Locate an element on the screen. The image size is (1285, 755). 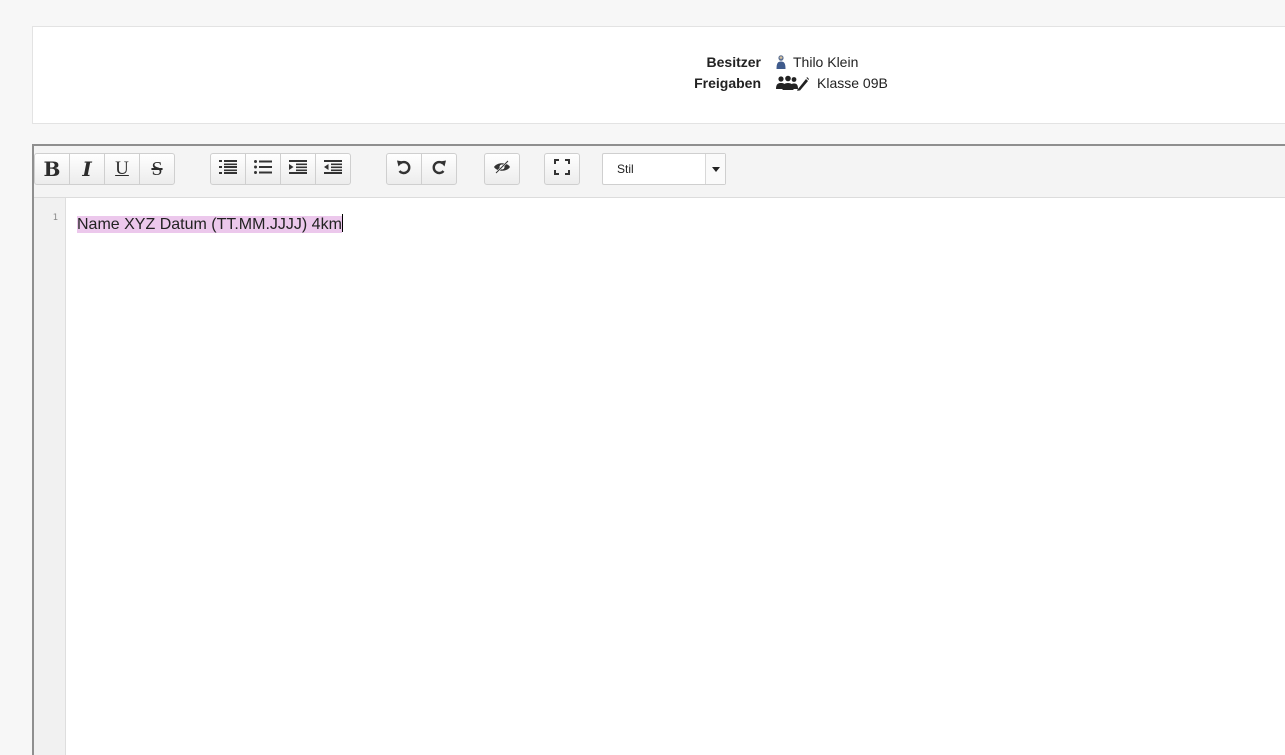
indent-icon is located at coordinates (298, 169).